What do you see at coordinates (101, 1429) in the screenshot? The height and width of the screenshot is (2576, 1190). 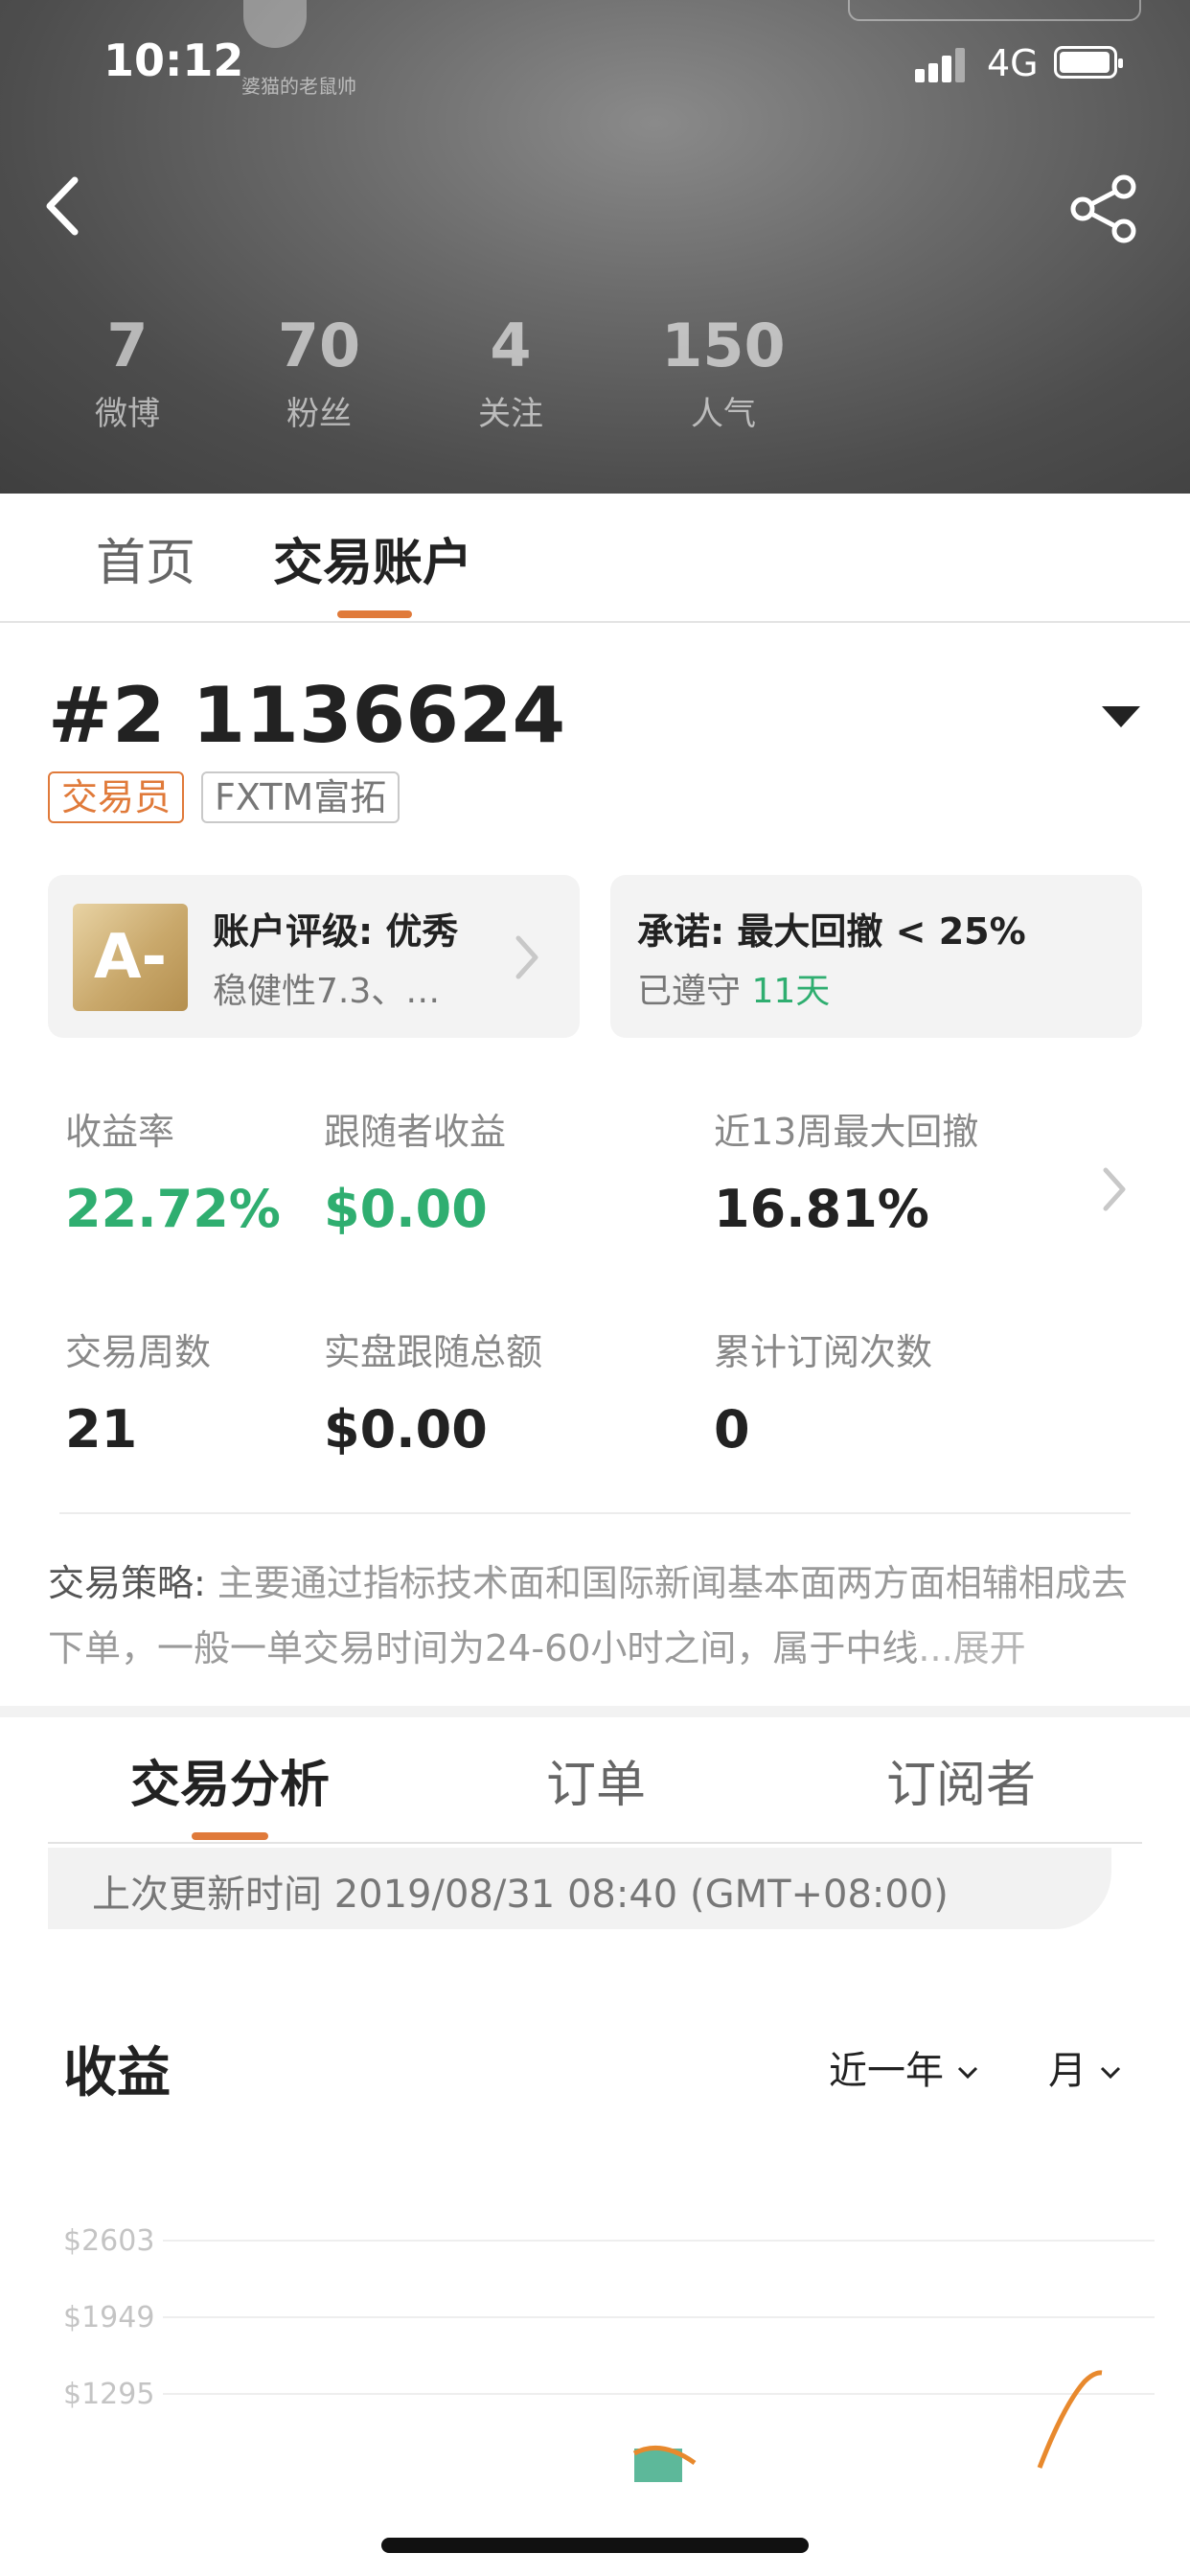 I see `metric-value-trading-weeks: 21` at bounding box center [101, 1429].